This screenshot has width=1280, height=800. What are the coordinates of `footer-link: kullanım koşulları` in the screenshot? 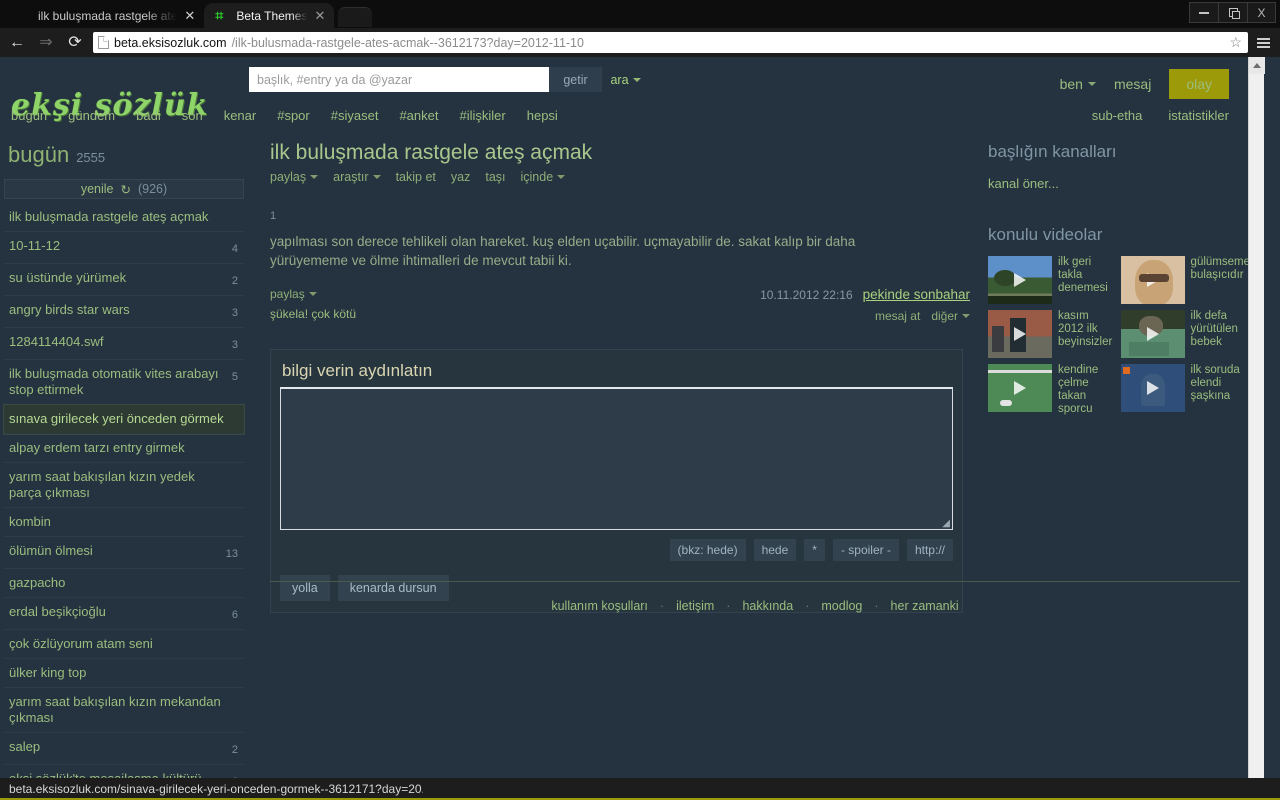 It's located at (599, 606).